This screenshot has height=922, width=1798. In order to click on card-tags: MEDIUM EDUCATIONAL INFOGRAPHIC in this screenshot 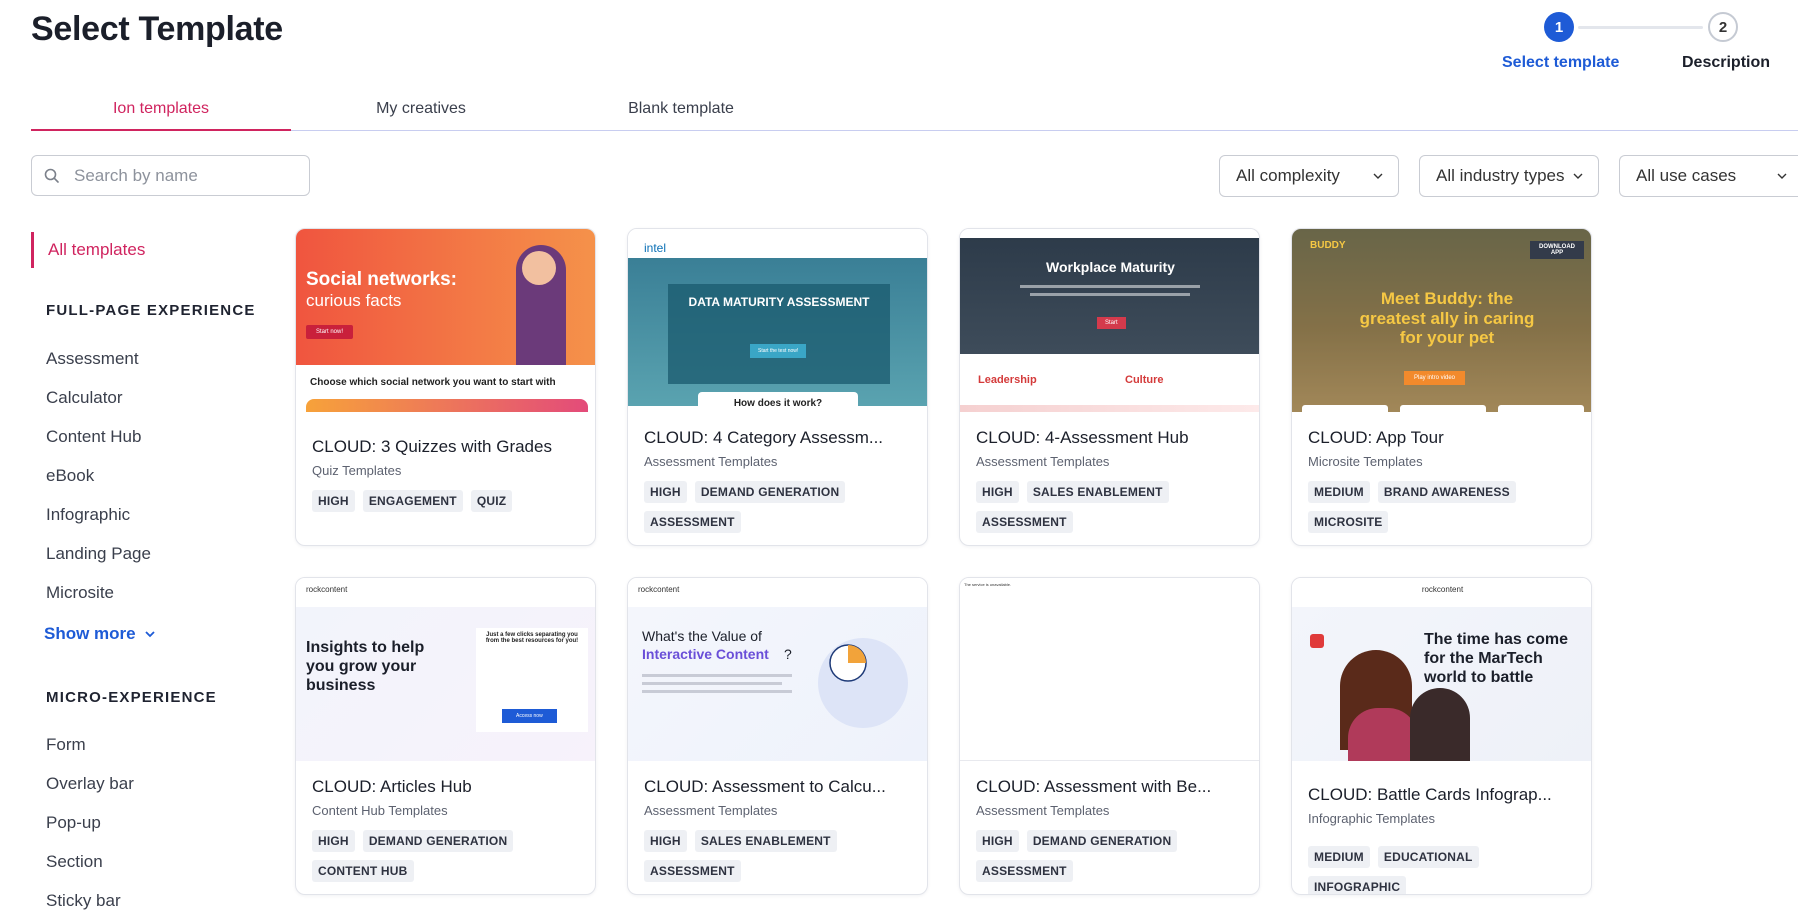, I will do `click(1443, 870)`.